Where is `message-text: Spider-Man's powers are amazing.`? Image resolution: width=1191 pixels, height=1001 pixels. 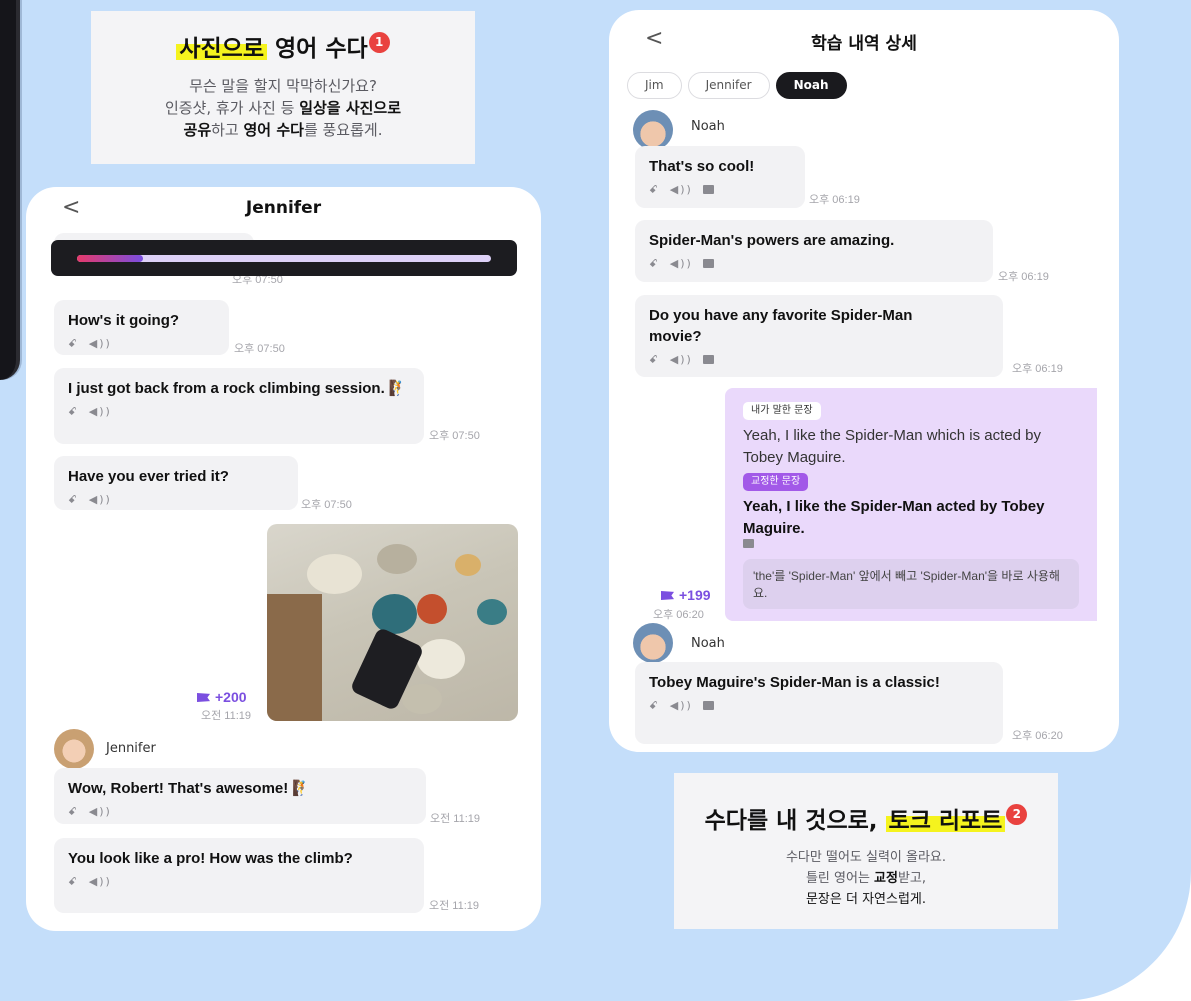 message-text: Spider-Man's powers are amazing. is located at coordinates (772, 240).